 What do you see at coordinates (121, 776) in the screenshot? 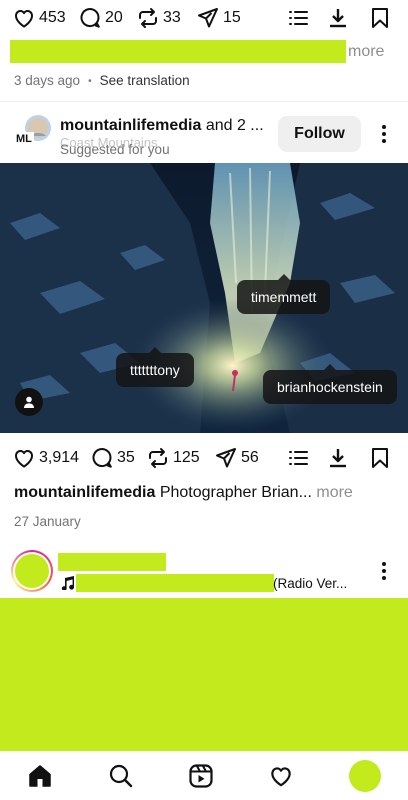
I see `search-icon` at bounding box center [121, 776].